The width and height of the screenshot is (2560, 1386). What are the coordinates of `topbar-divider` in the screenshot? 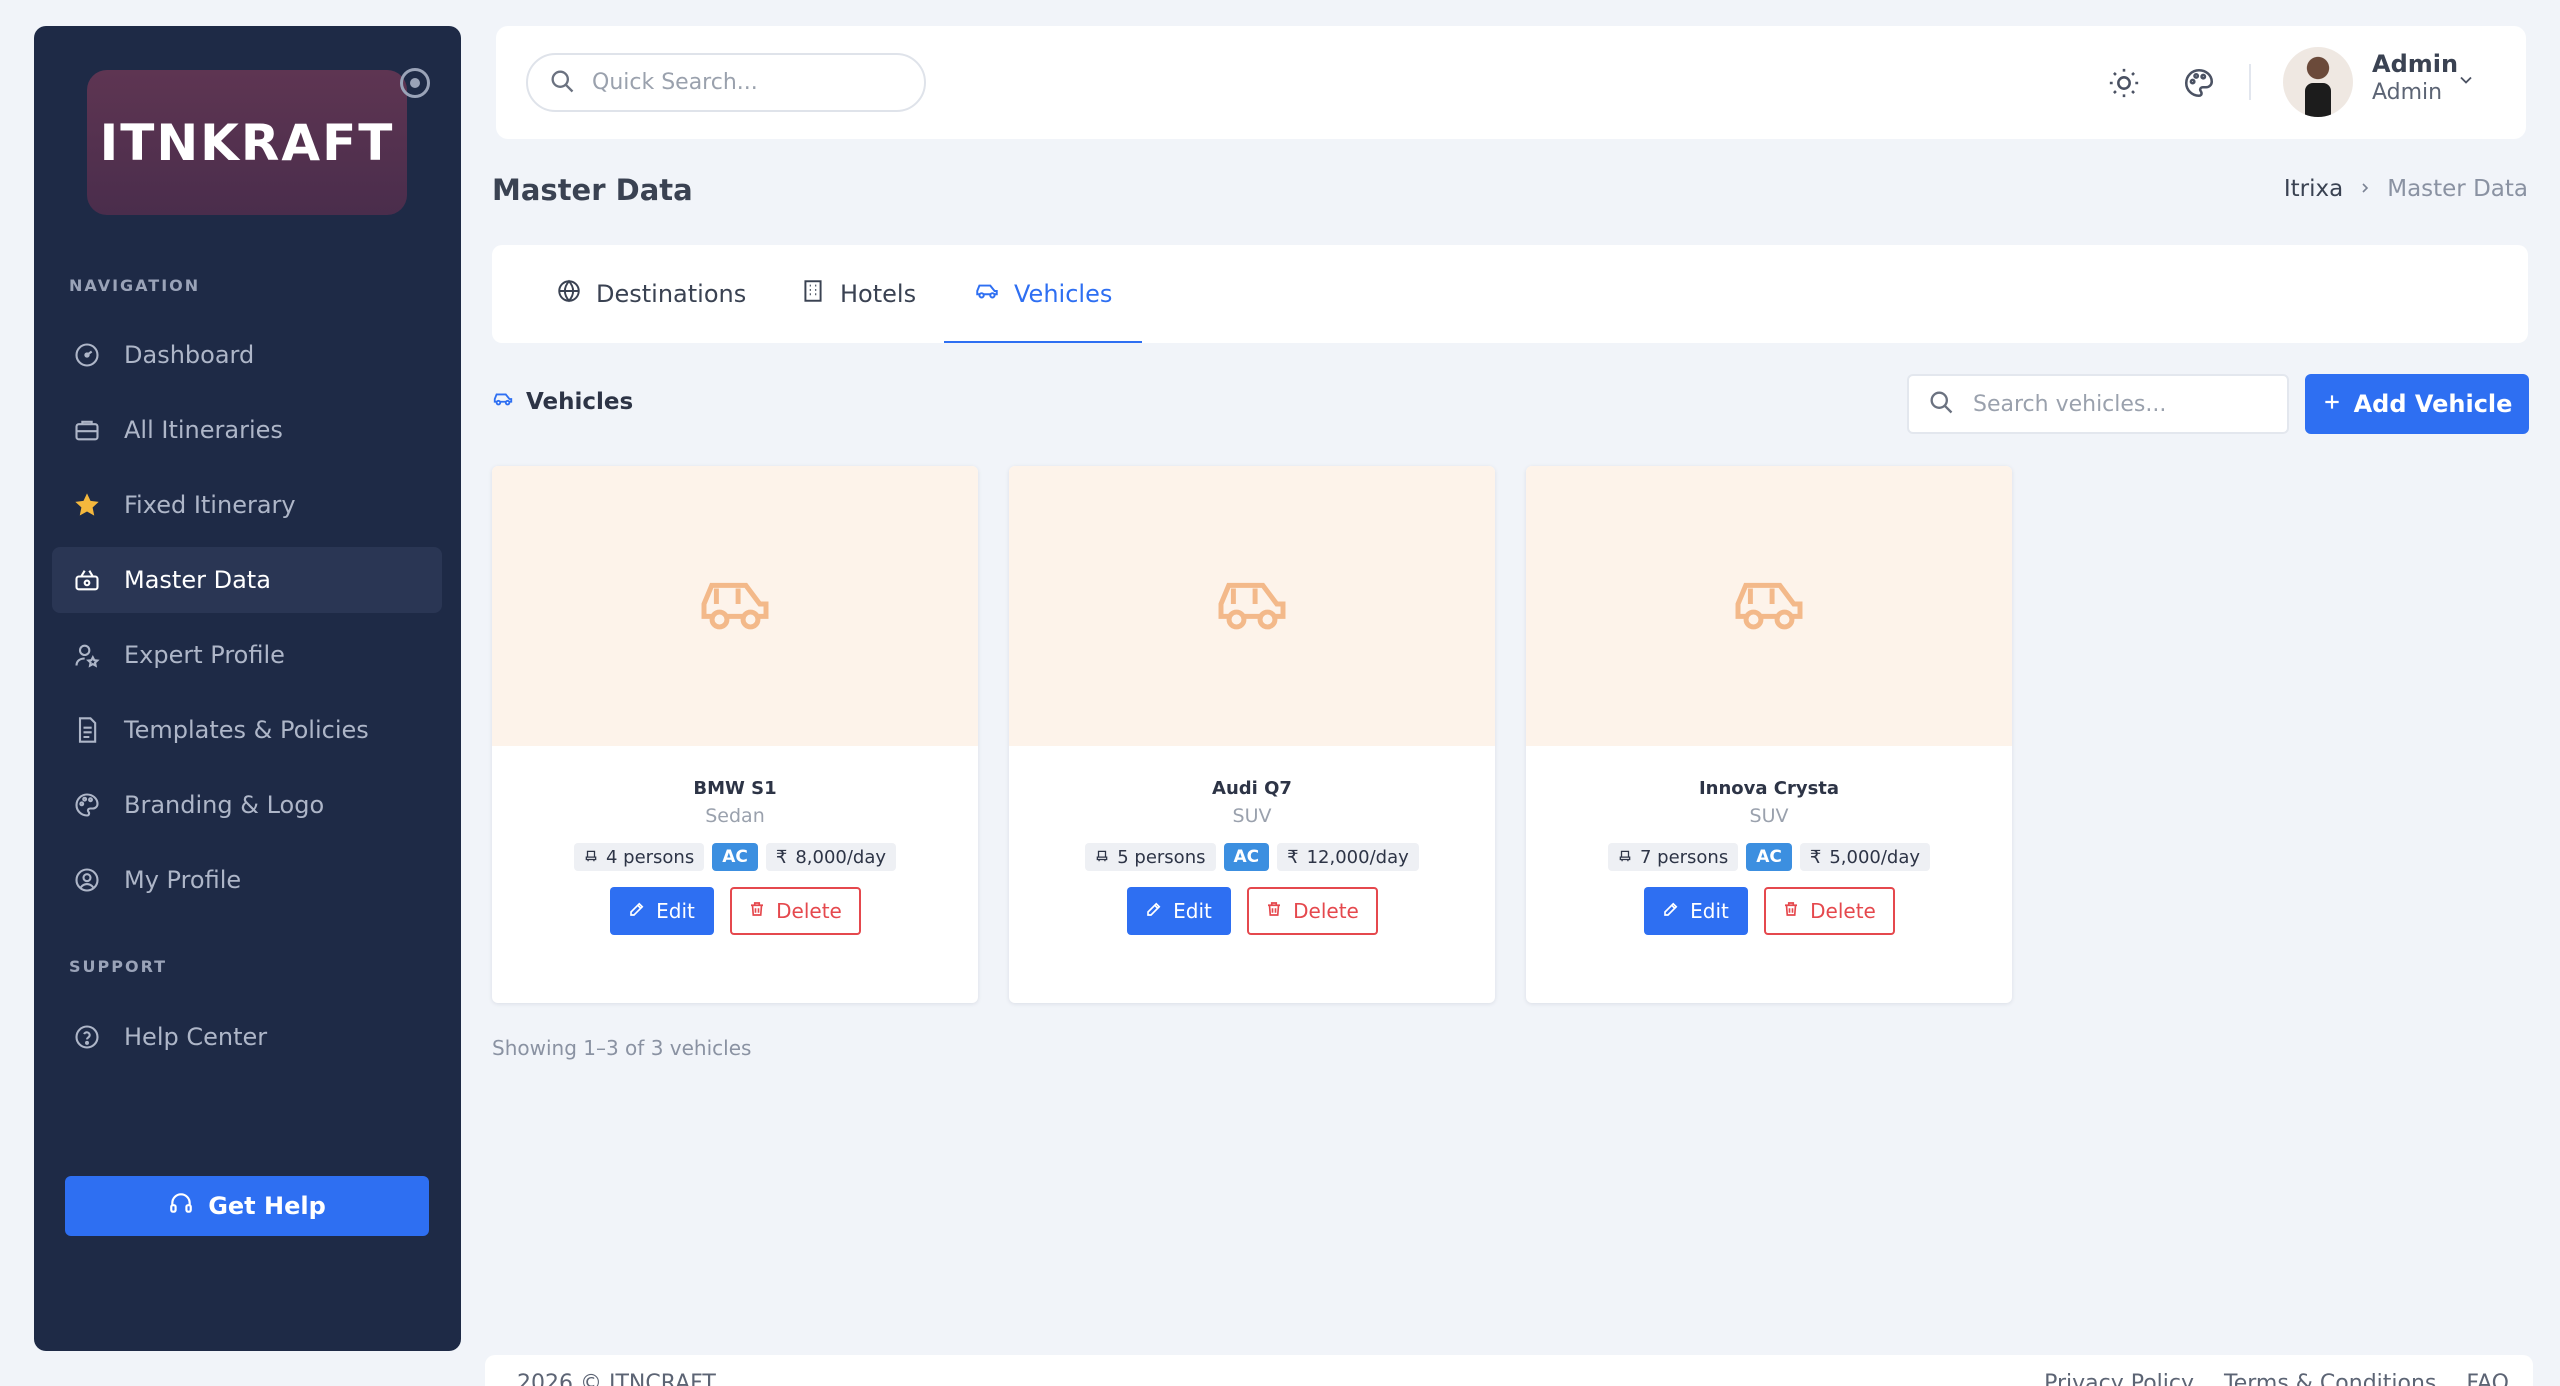 It's located at (2250, 82).